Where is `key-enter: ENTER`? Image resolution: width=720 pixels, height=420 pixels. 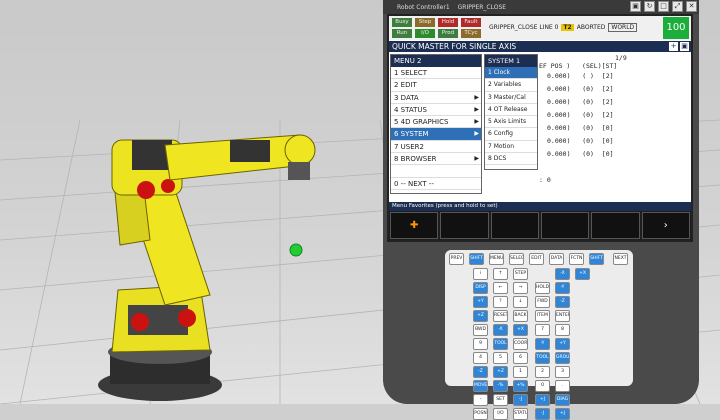 key-enter: ENTER is located at coordinates (562, 316).